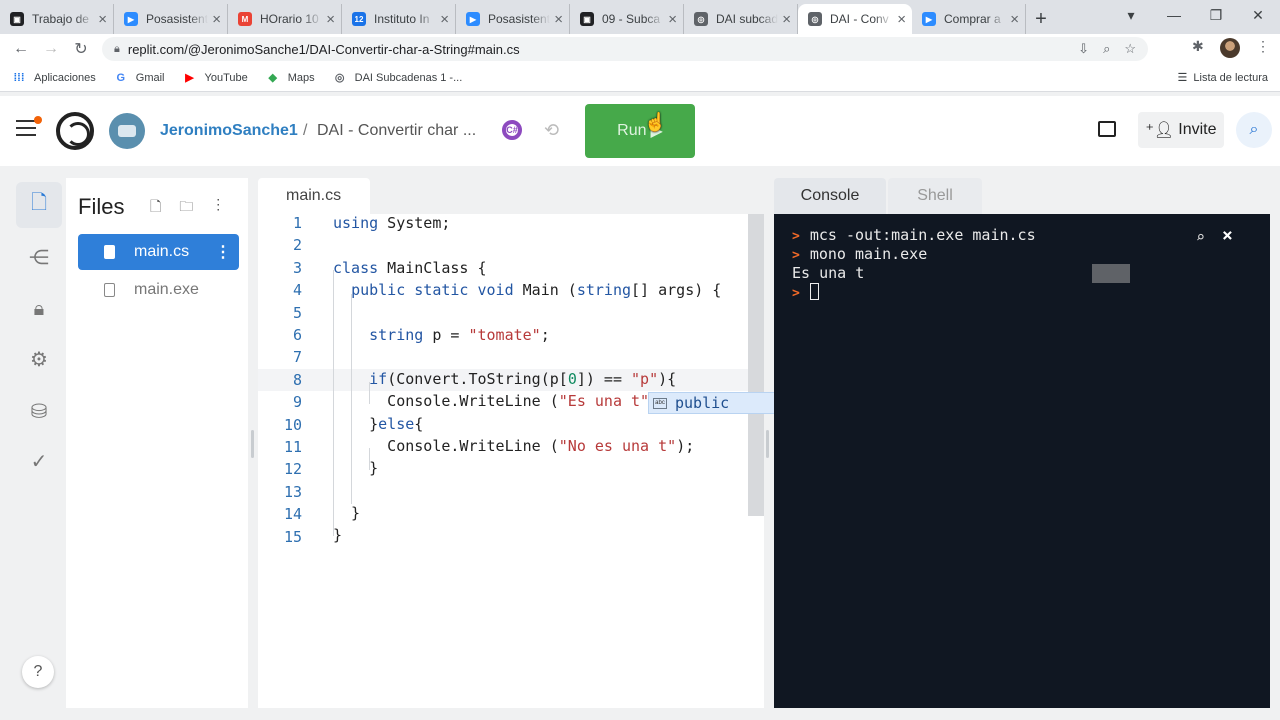  I want to click on browser-tab: ▶ Comprar a ×, so click(969, 19).